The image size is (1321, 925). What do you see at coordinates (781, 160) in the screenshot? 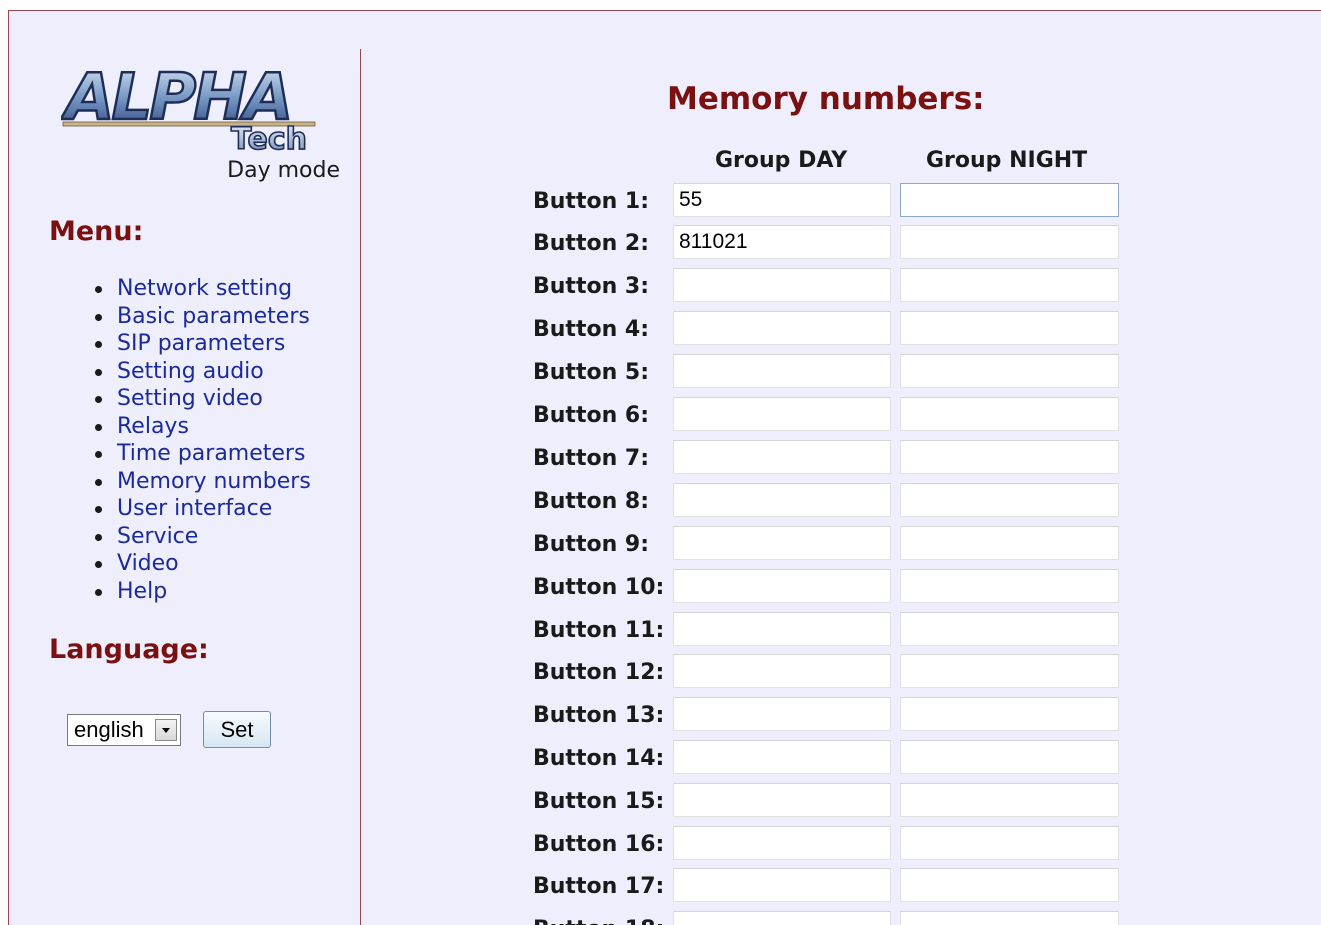
I see `column-header-day: Group DAY` at bounding box center [781, 160].